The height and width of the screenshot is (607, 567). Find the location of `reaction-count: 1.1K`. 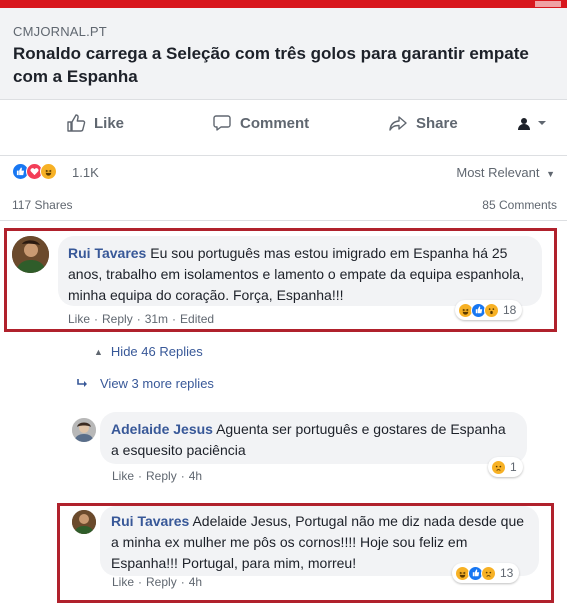

reaction-count: 1.1K is located at coordinates (85, 172).